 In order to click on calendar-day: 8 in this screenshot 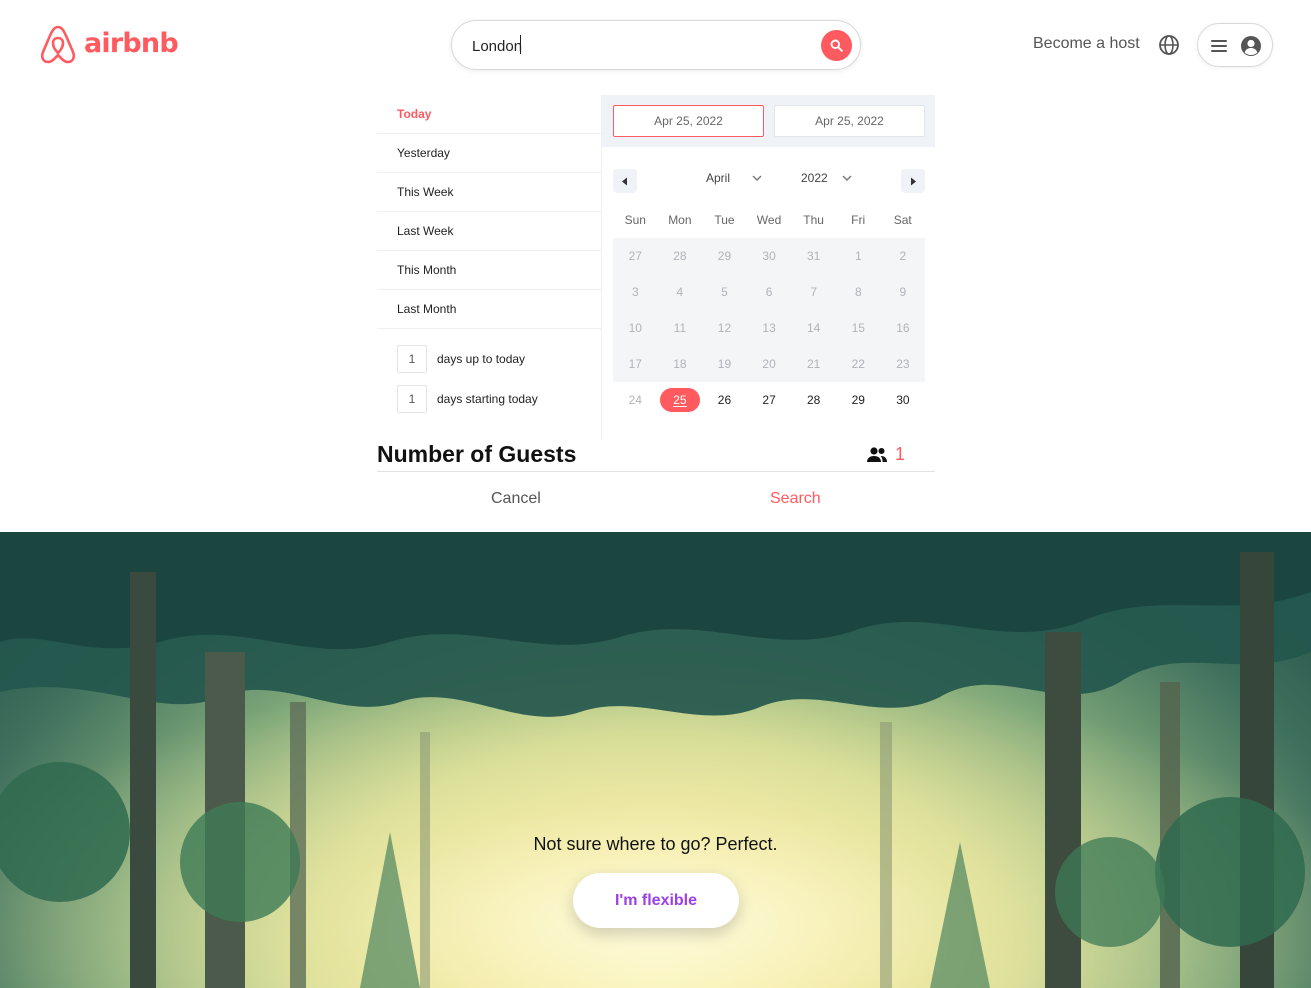, I will do `click(858, 292)`.